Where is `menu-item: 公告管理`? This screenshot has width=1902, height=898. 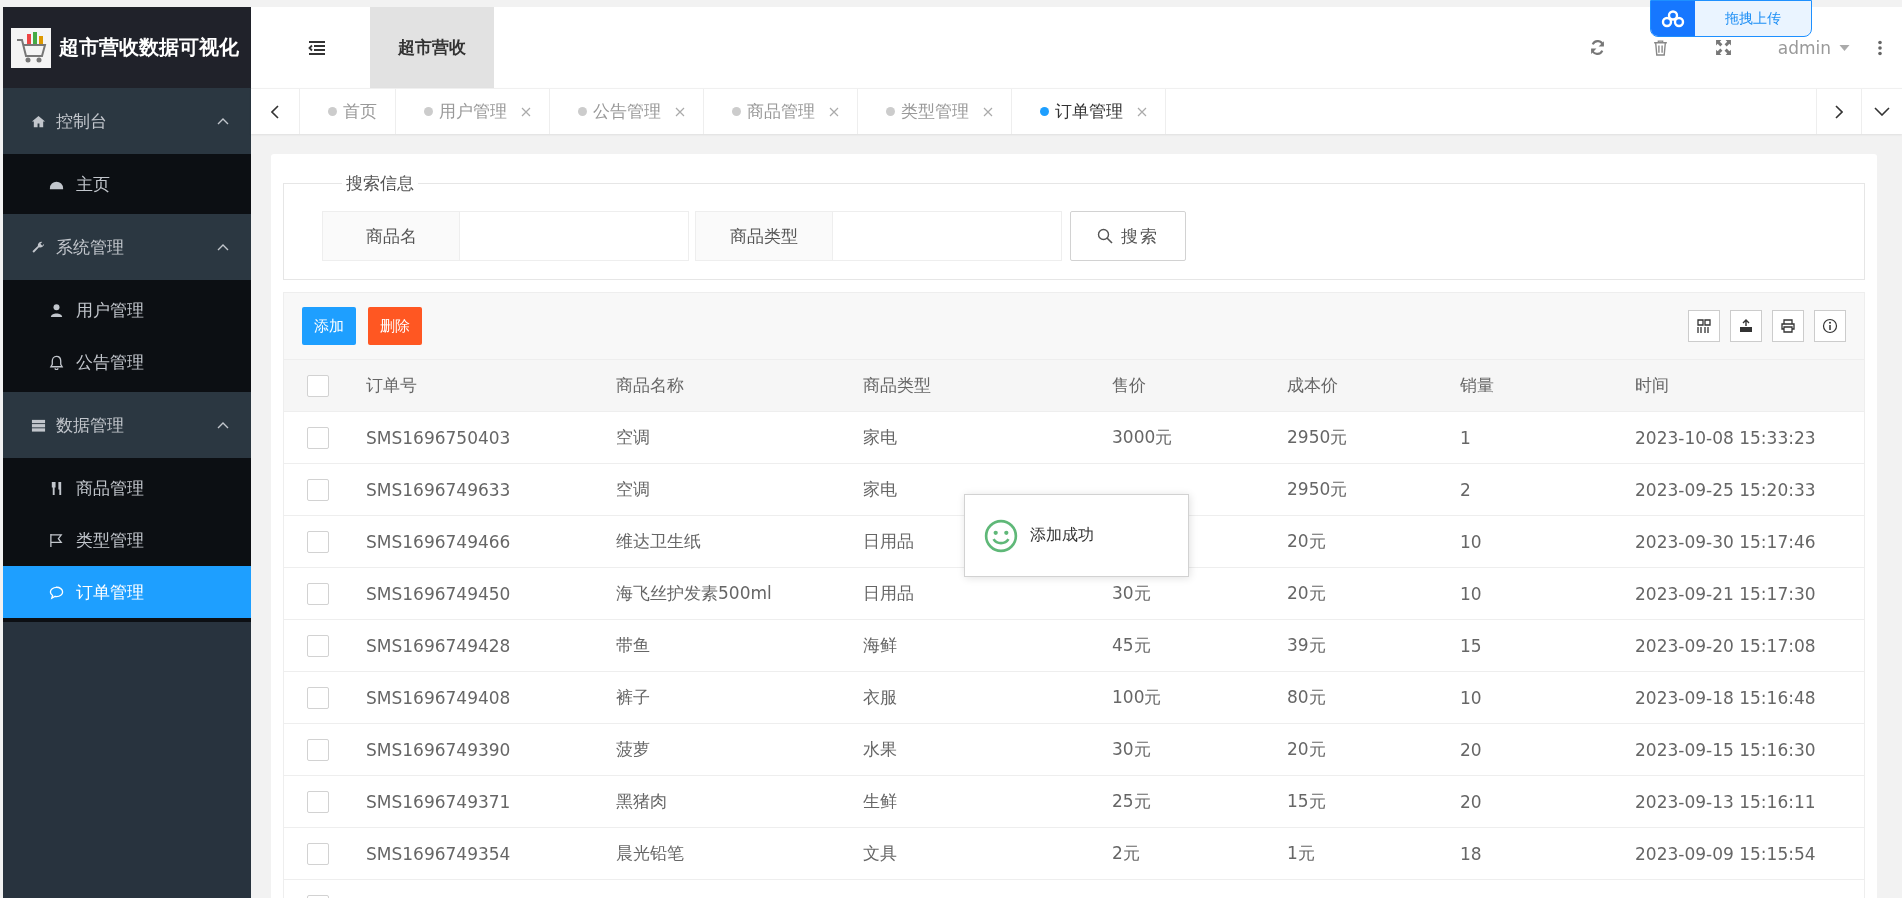 menu-item: 公告管理 is located at coordinates (127, 362).